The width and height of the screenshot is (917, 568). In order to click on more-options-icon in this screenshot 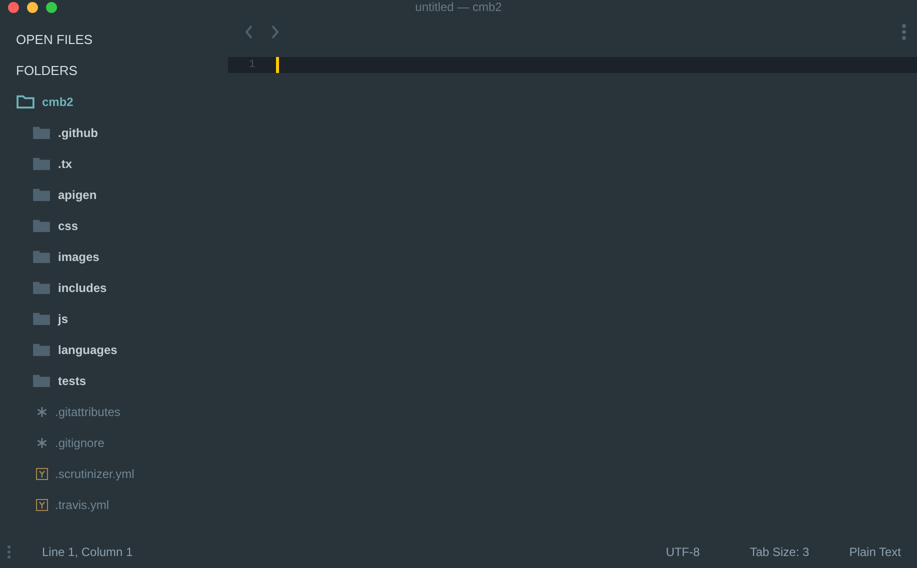, I will do `click(904, 32)`.